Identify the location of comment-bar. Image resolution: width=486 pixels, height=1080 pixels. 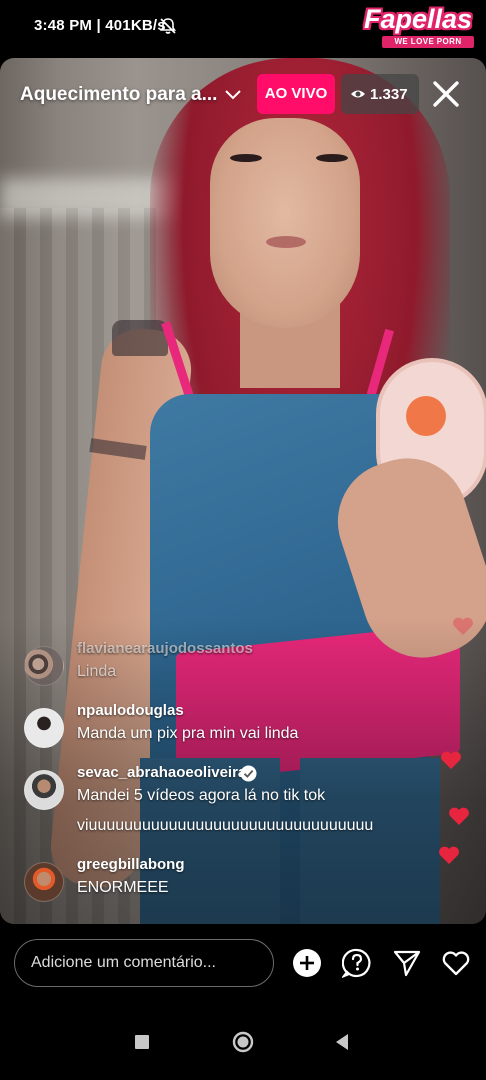
(243, 964).